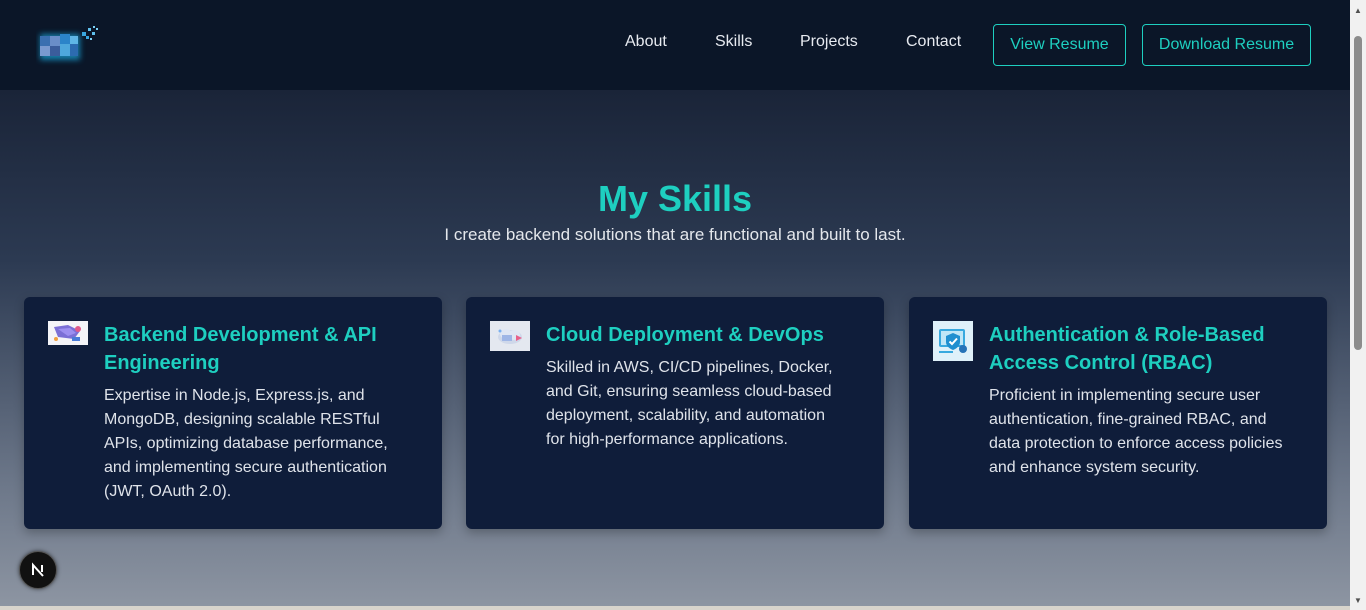 The height and width of the screenshot is (610, 1366). Describe the element at coordinates (1226, 45) in the screenshot. I see `download-resume-button: Download Resume` at that location.